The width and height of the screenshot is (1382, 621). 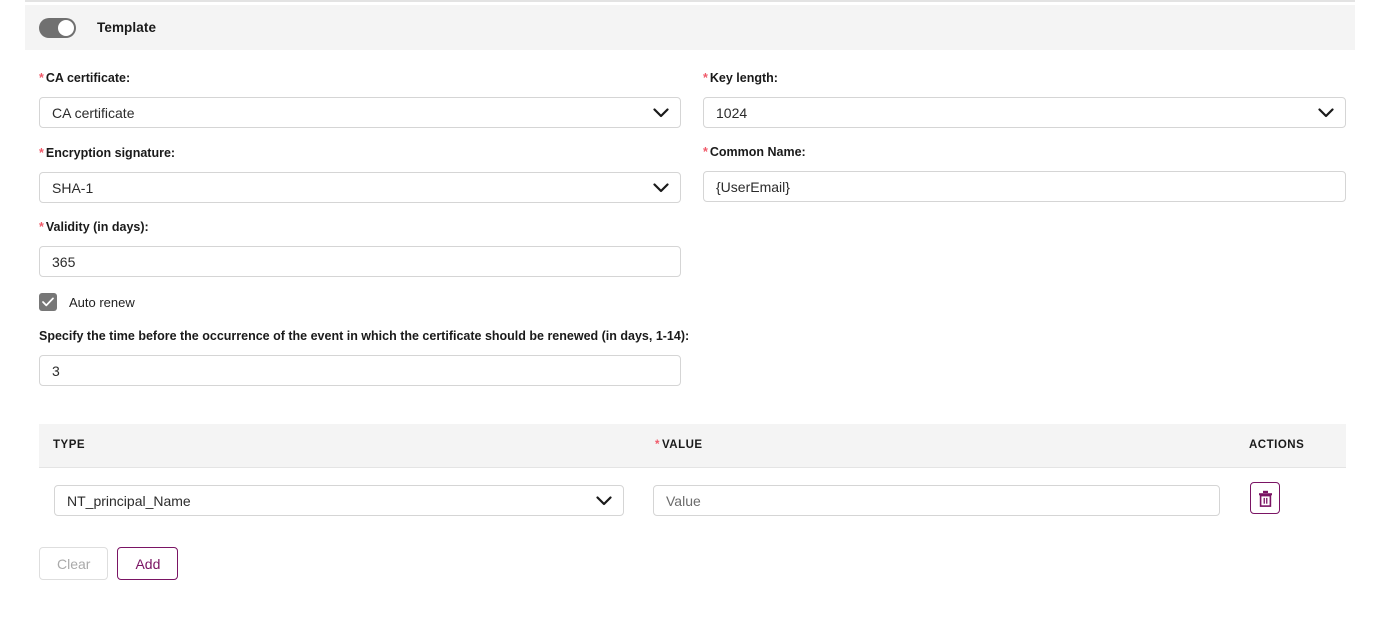 What do you see at coordinates (64, 261) in the screenshot?
I see `validity-value: 365` at bounding box center [64, 261].